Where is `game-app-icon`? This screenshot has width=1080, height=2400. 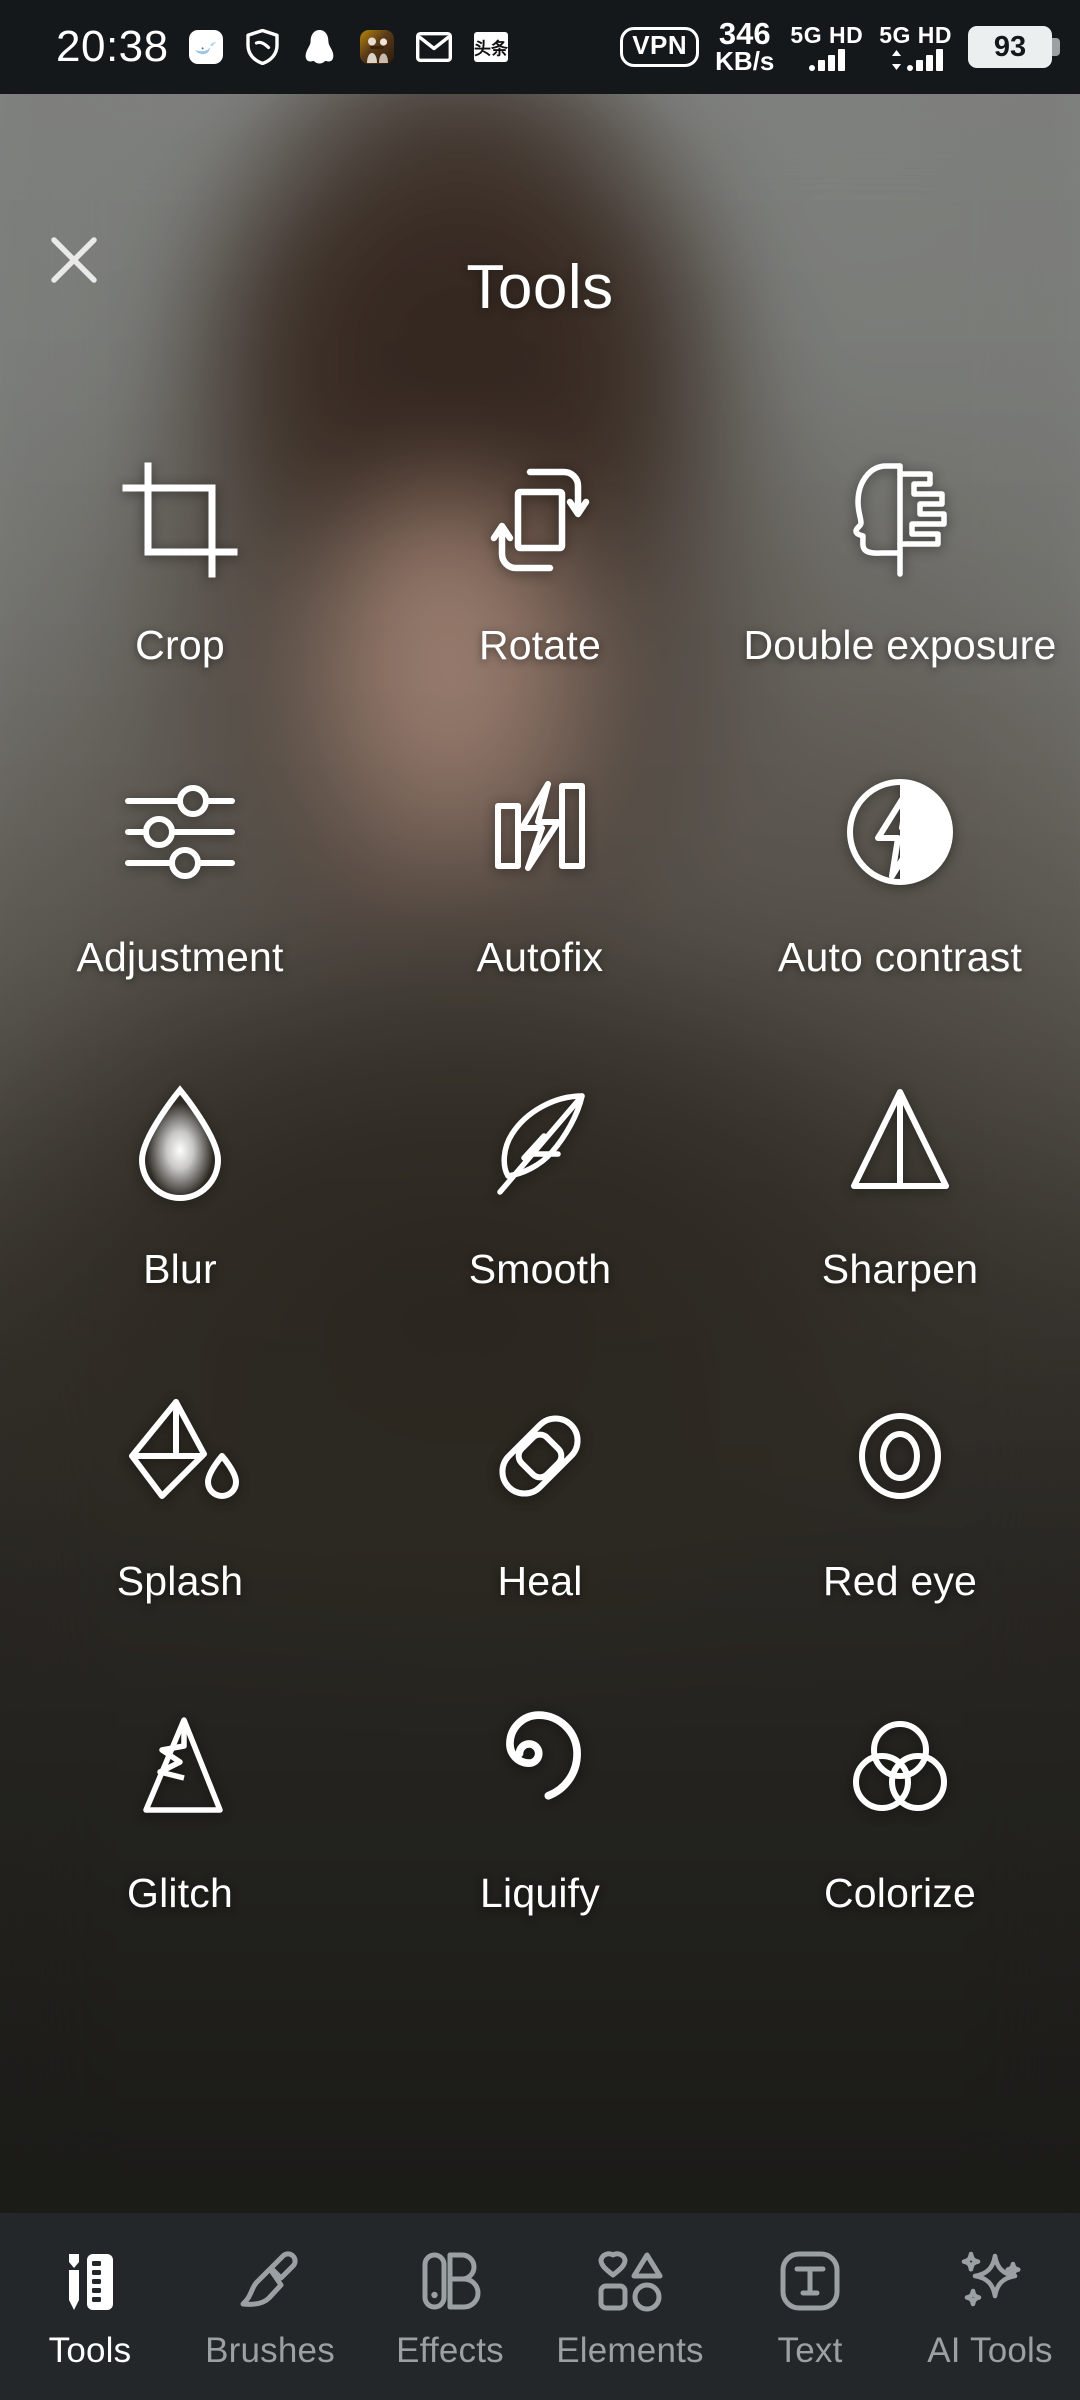 game-app-icon is located at coordinates (377, 47).